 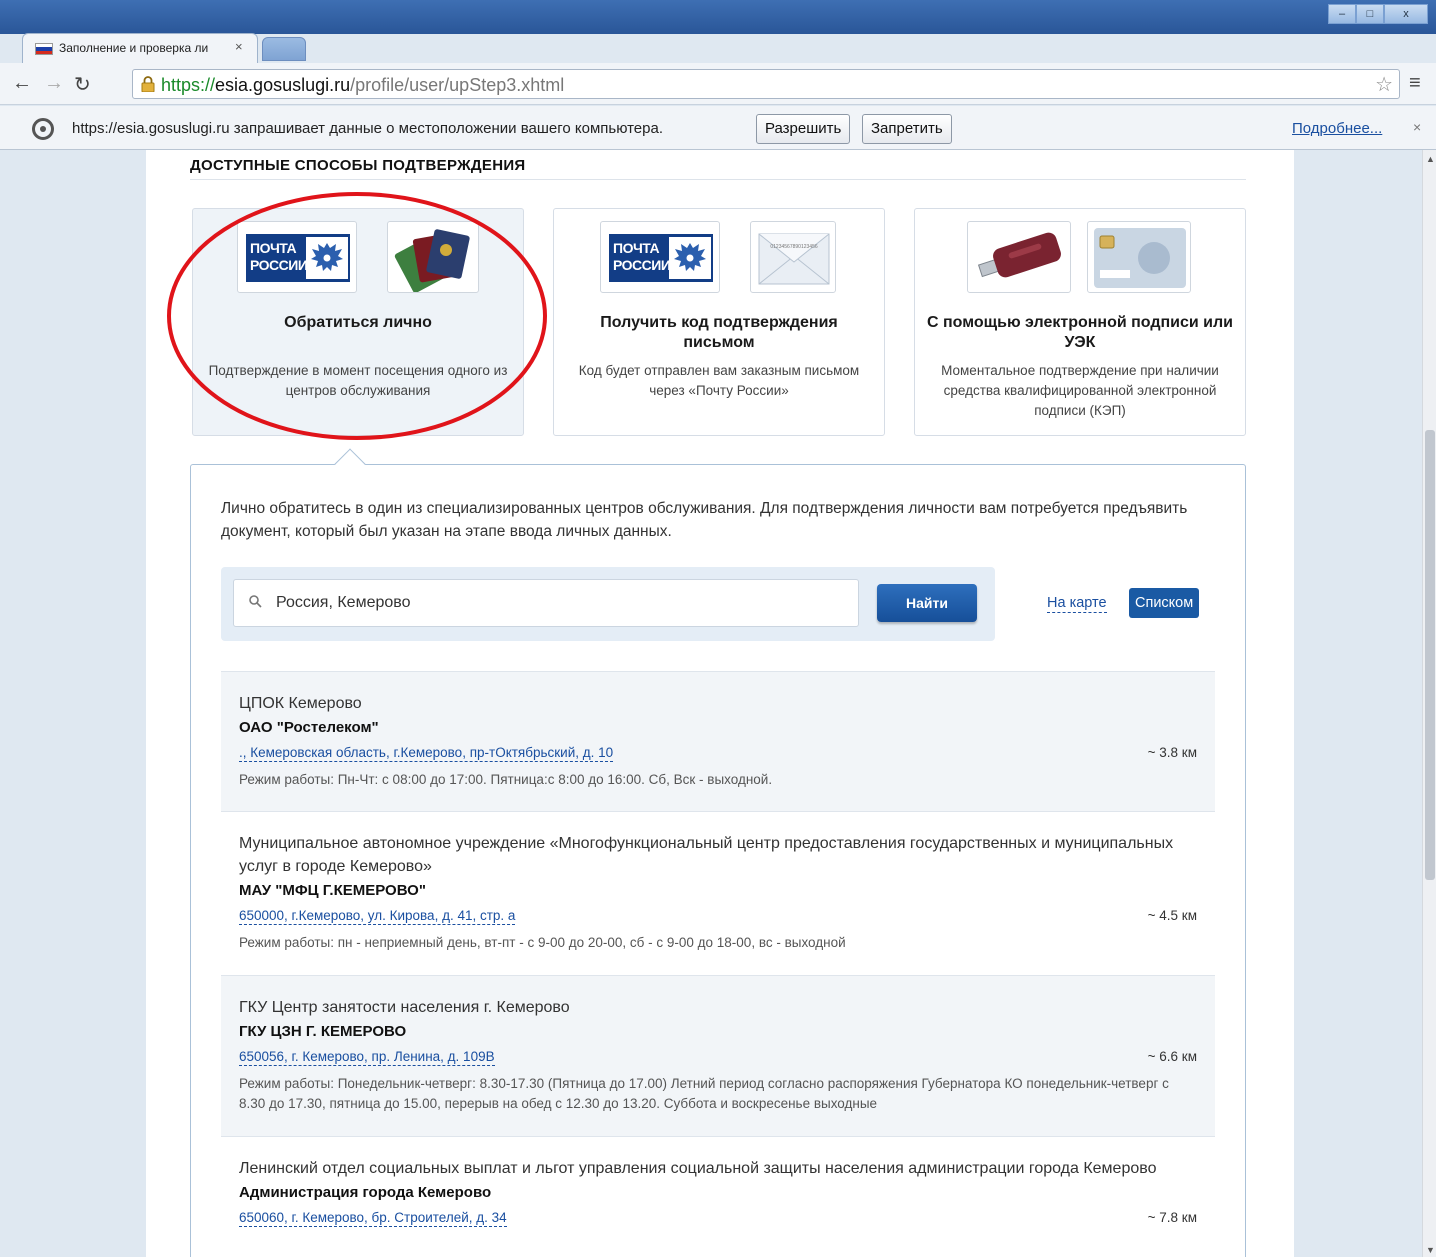 I want to click on browser-tab-active: Заполнение и проверка ли ×, so click(x=140, y=48).